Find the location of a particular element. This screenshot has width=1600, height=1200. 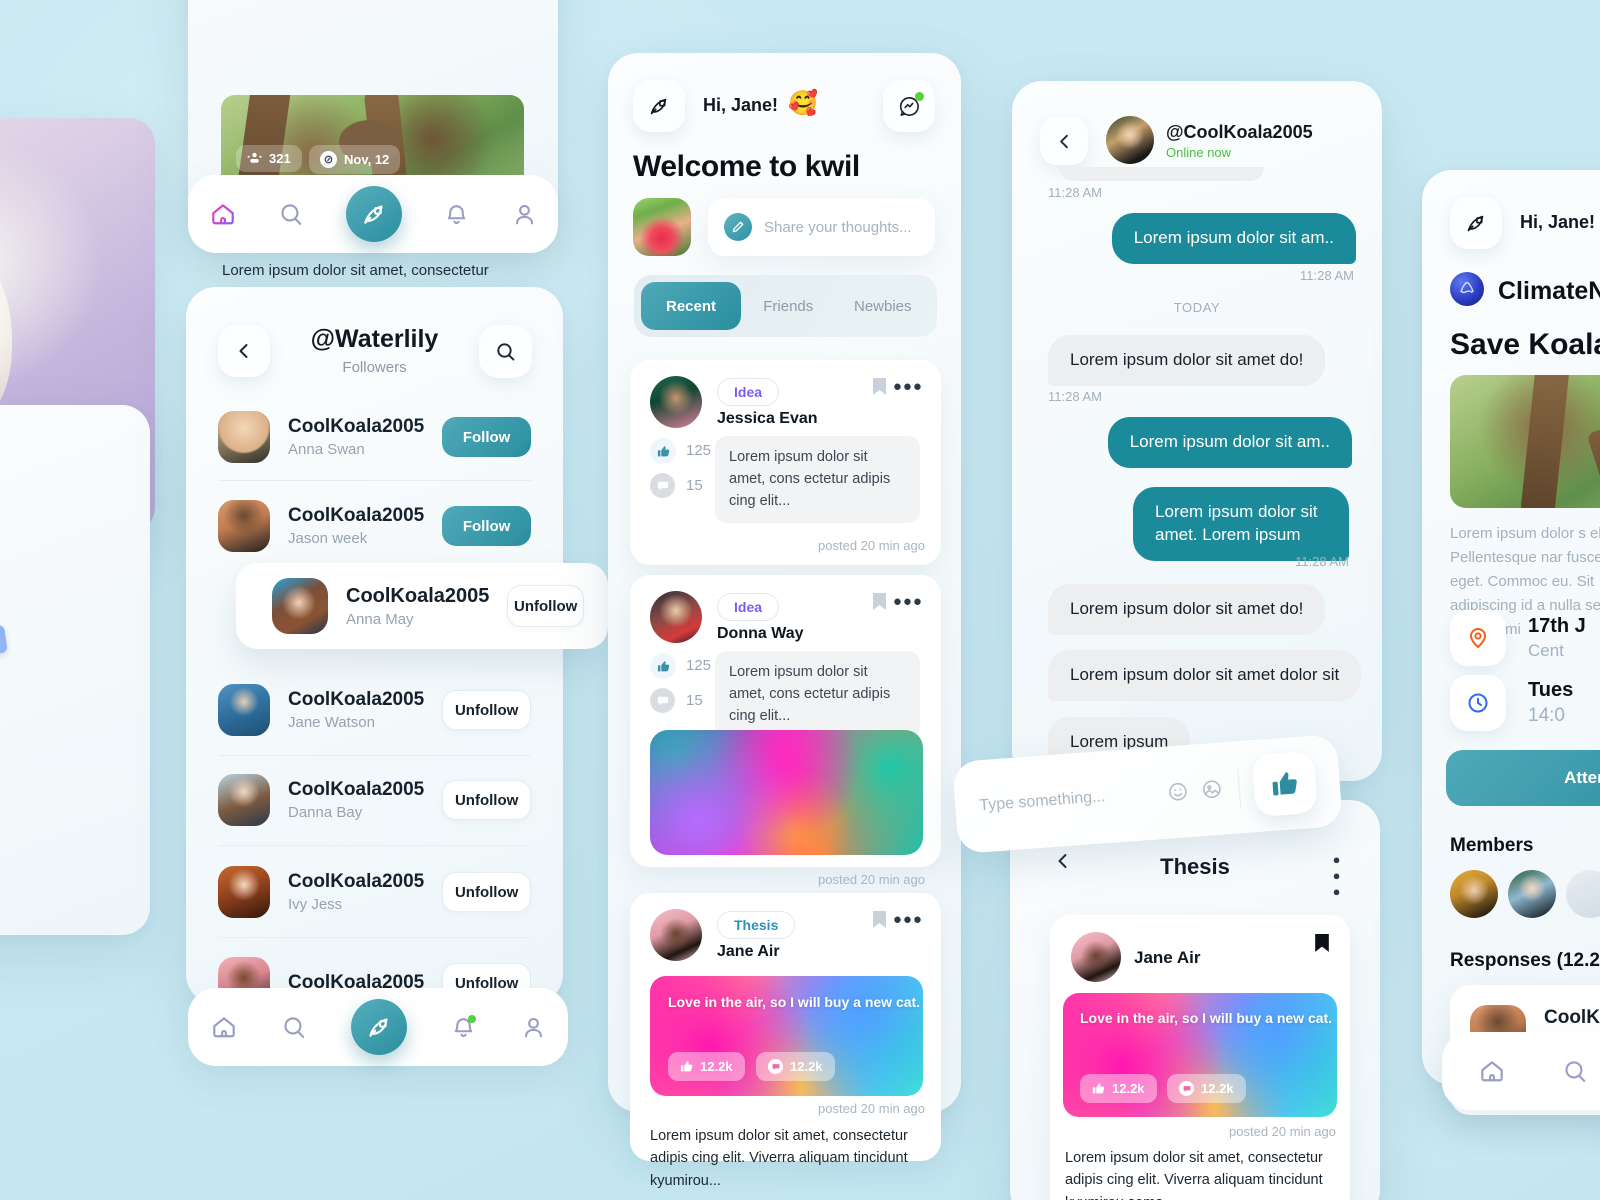

pencil-icon is located at coordinates (738, 227).